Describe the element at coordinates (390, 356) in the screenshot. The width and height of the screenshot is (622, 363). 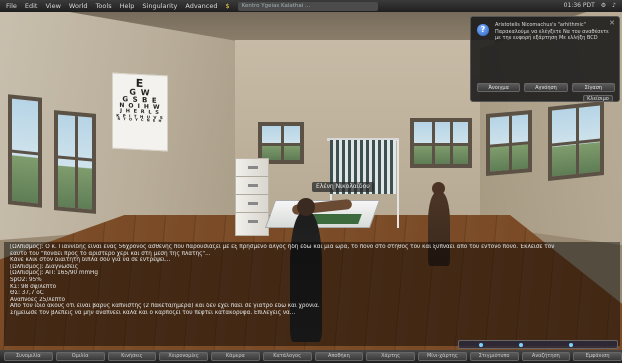
I see `toolbar-map-button: Χάρτης` at that location.